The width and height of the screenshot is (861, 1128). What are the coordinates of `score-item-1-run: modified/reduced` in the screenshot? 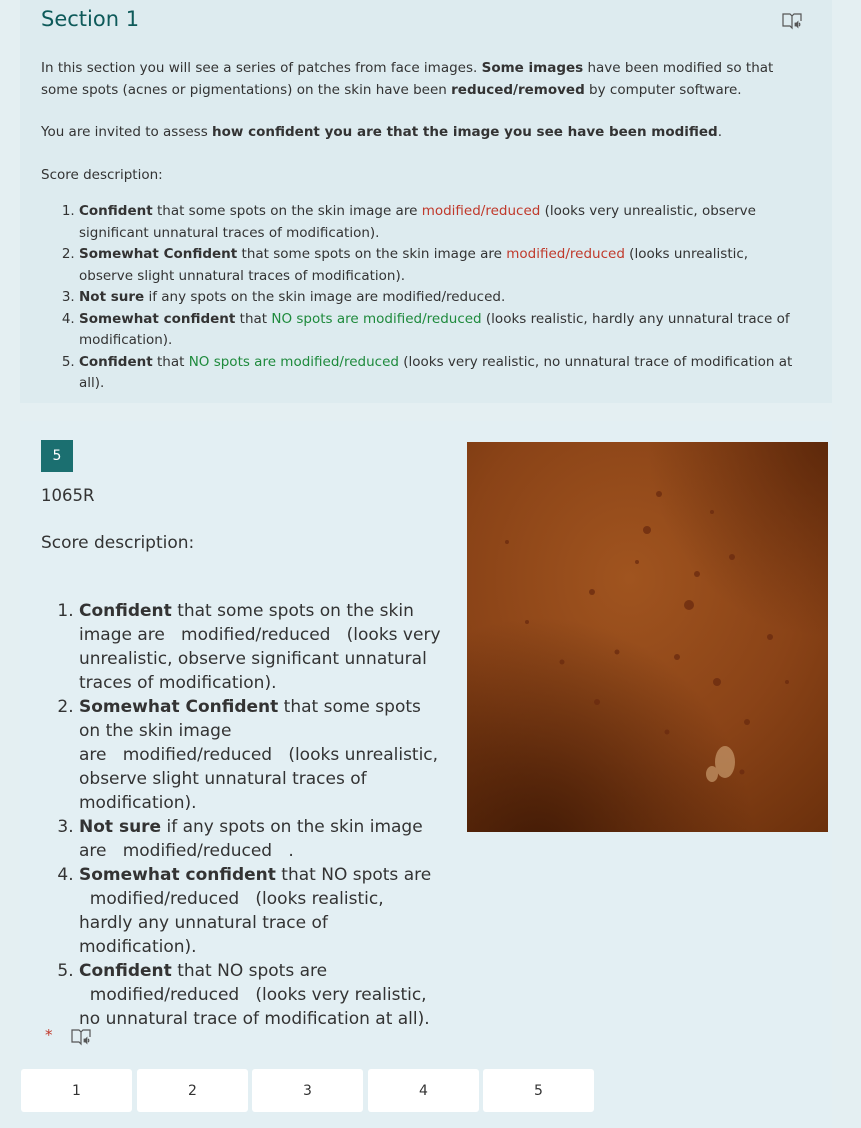 It's located at (481, 211).